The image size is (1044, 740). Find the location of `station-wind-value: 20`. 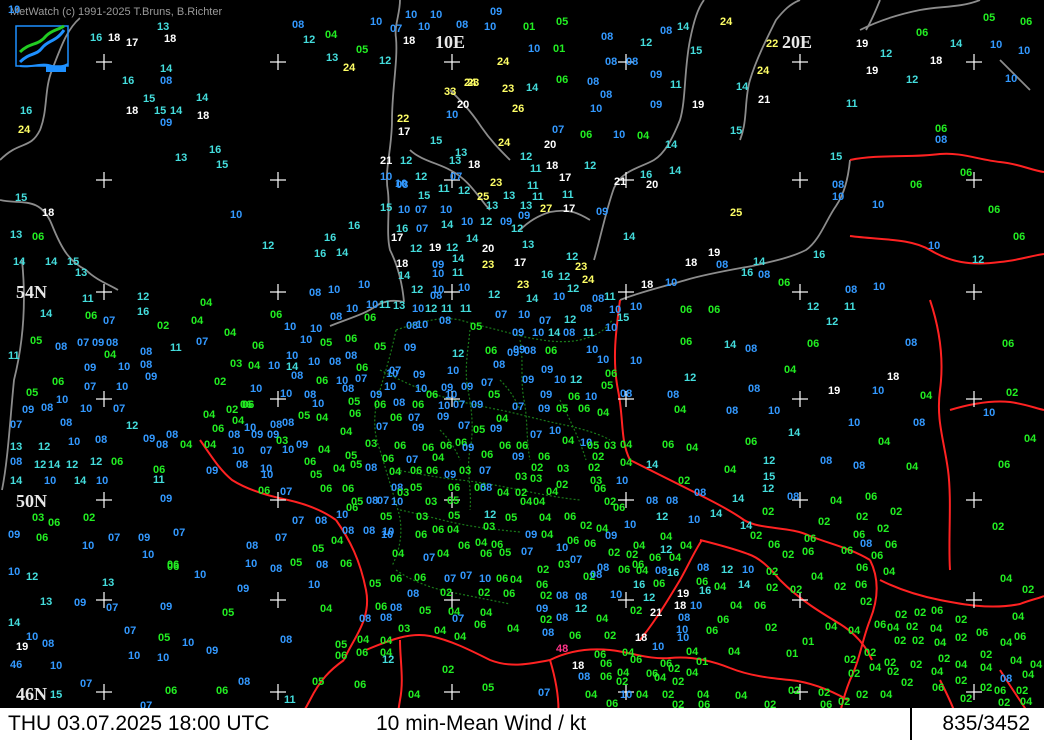

station-wind-value: 20 is located at coordinates (463, 105).